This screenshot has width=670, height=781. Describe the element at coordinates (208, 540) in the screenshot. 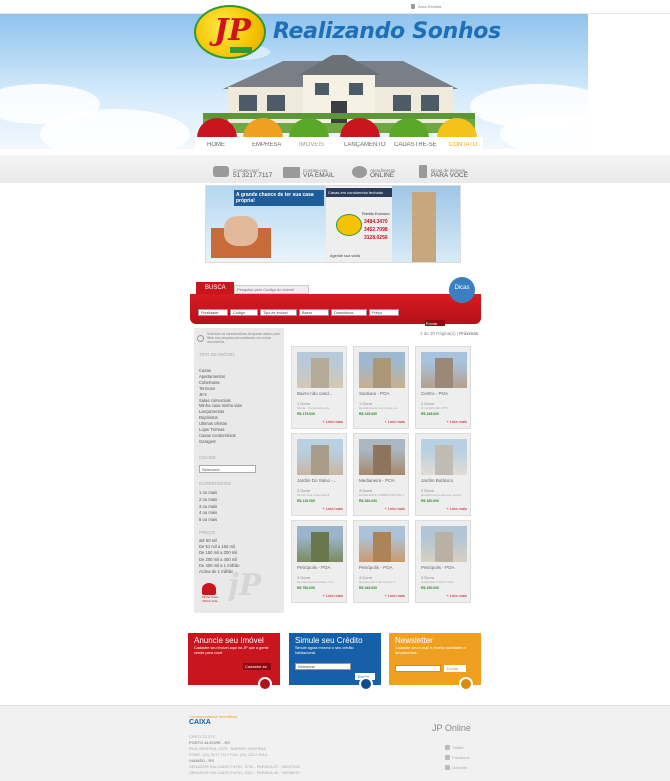

I see `sidebar-price-item: até 50 mil` at that location.